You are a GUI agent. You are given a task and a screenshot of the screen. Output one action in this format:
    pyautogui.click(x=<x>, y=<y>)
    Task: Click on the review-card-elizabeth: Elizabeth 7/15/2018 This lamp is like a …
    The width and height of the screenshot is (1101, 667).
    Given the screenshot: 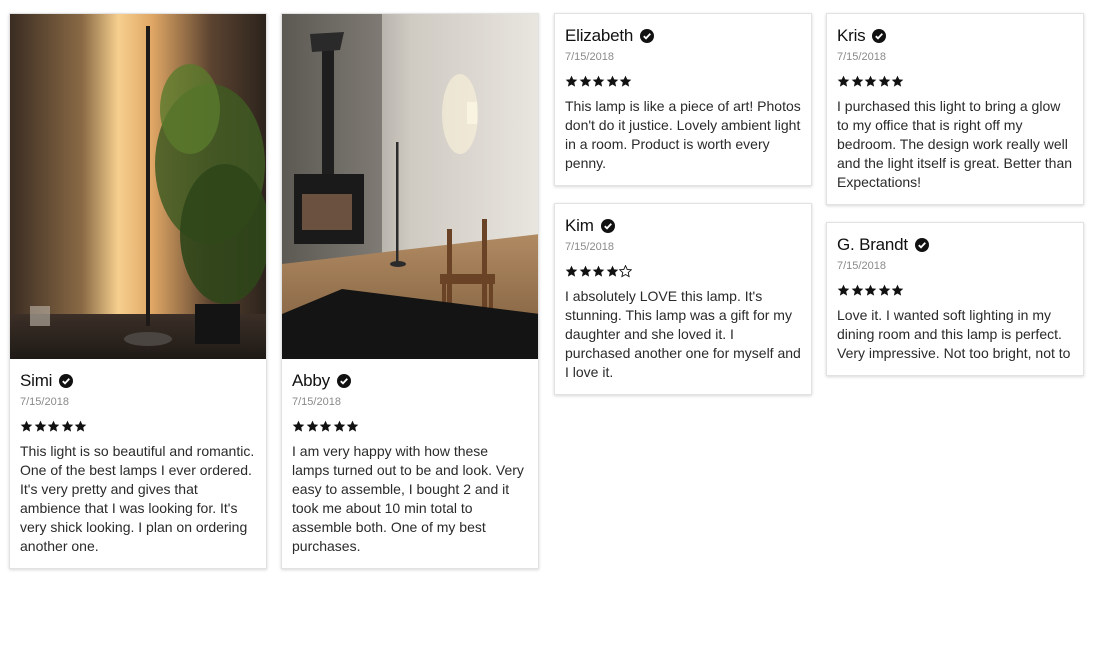 What is the action you would take?
    pyautogui.click(x=683, y=99)
    